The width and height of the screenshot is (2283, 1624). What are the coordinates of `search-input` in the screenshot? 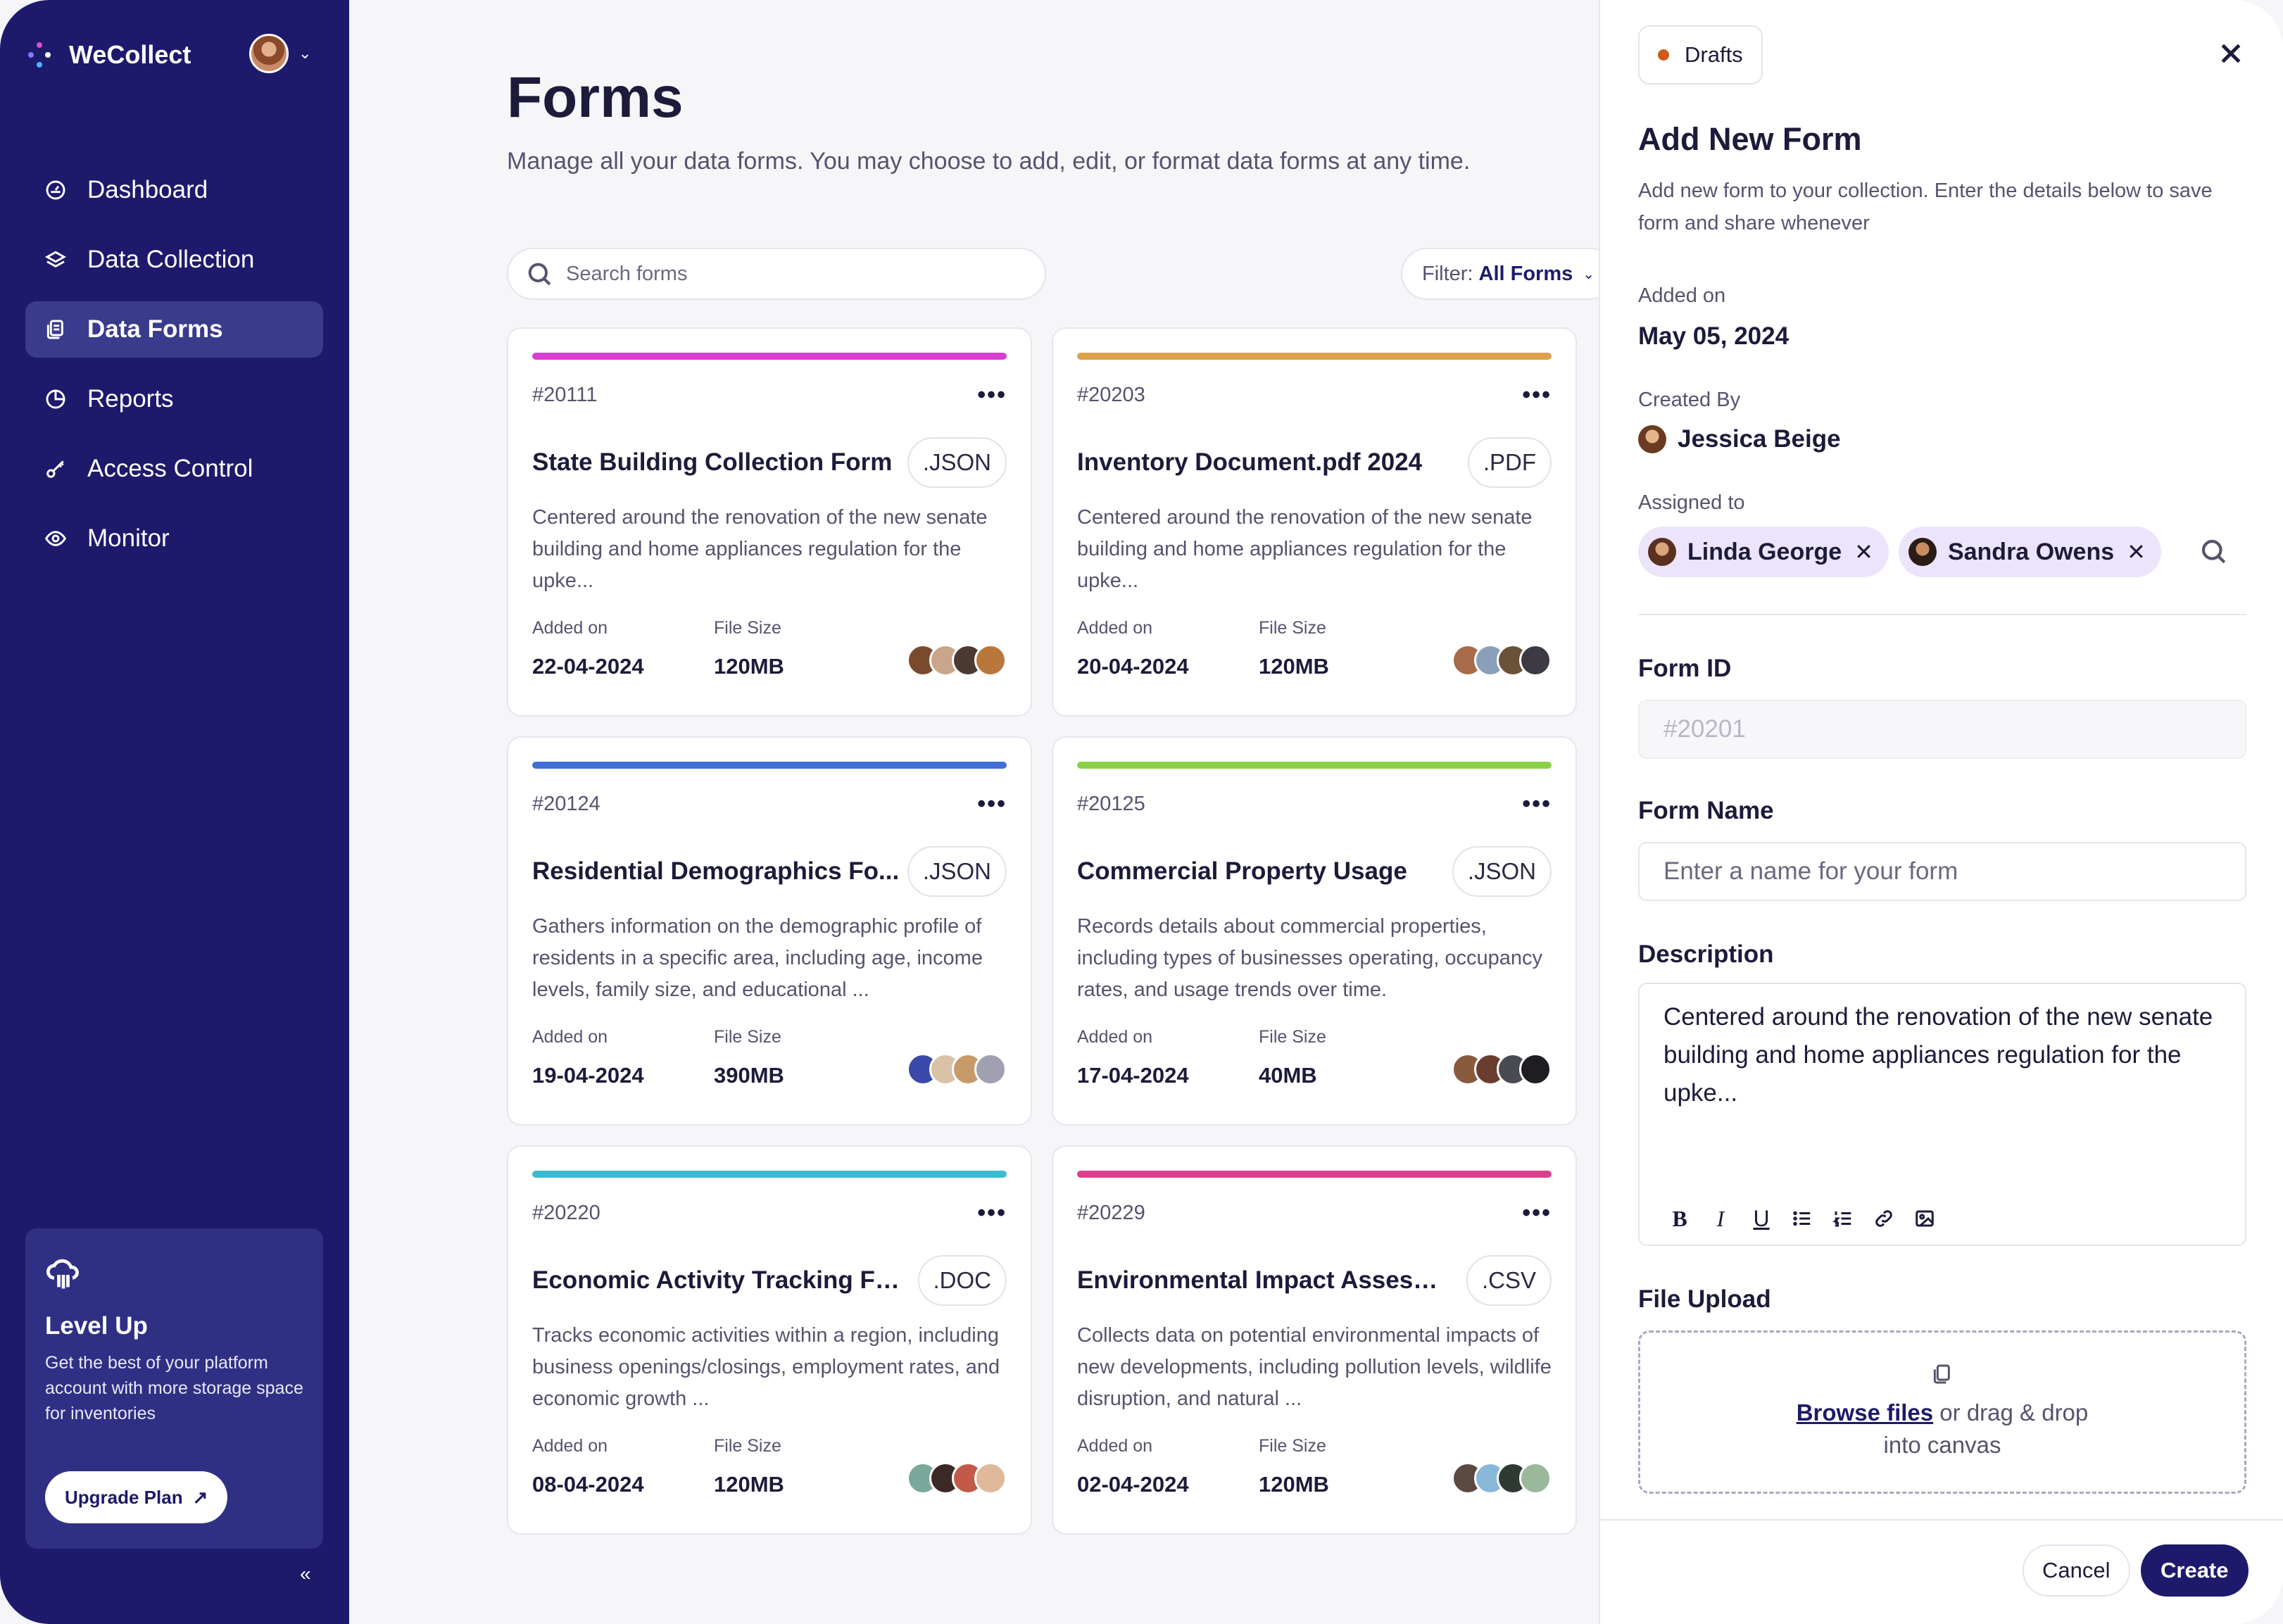 It's located at (791, 274).